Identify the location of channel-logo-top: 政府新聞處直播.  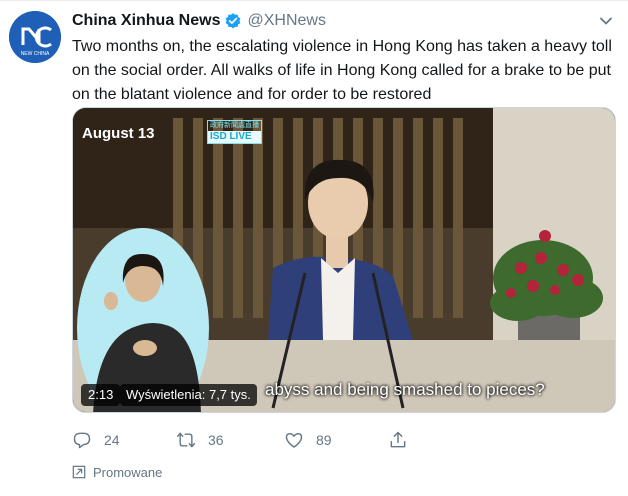
(234, 125).